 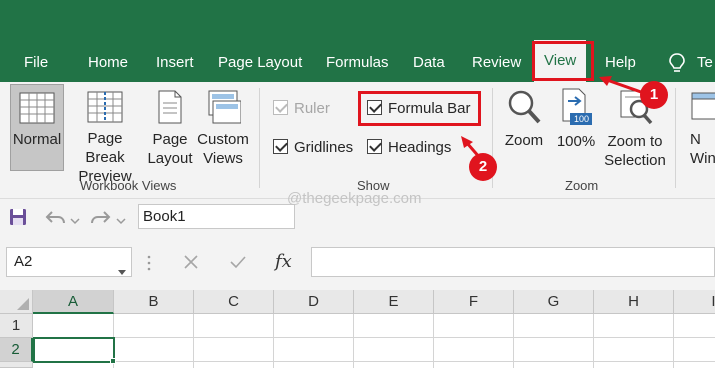 I want to click on step-1-badge: 1, so click(x=654, y=95).